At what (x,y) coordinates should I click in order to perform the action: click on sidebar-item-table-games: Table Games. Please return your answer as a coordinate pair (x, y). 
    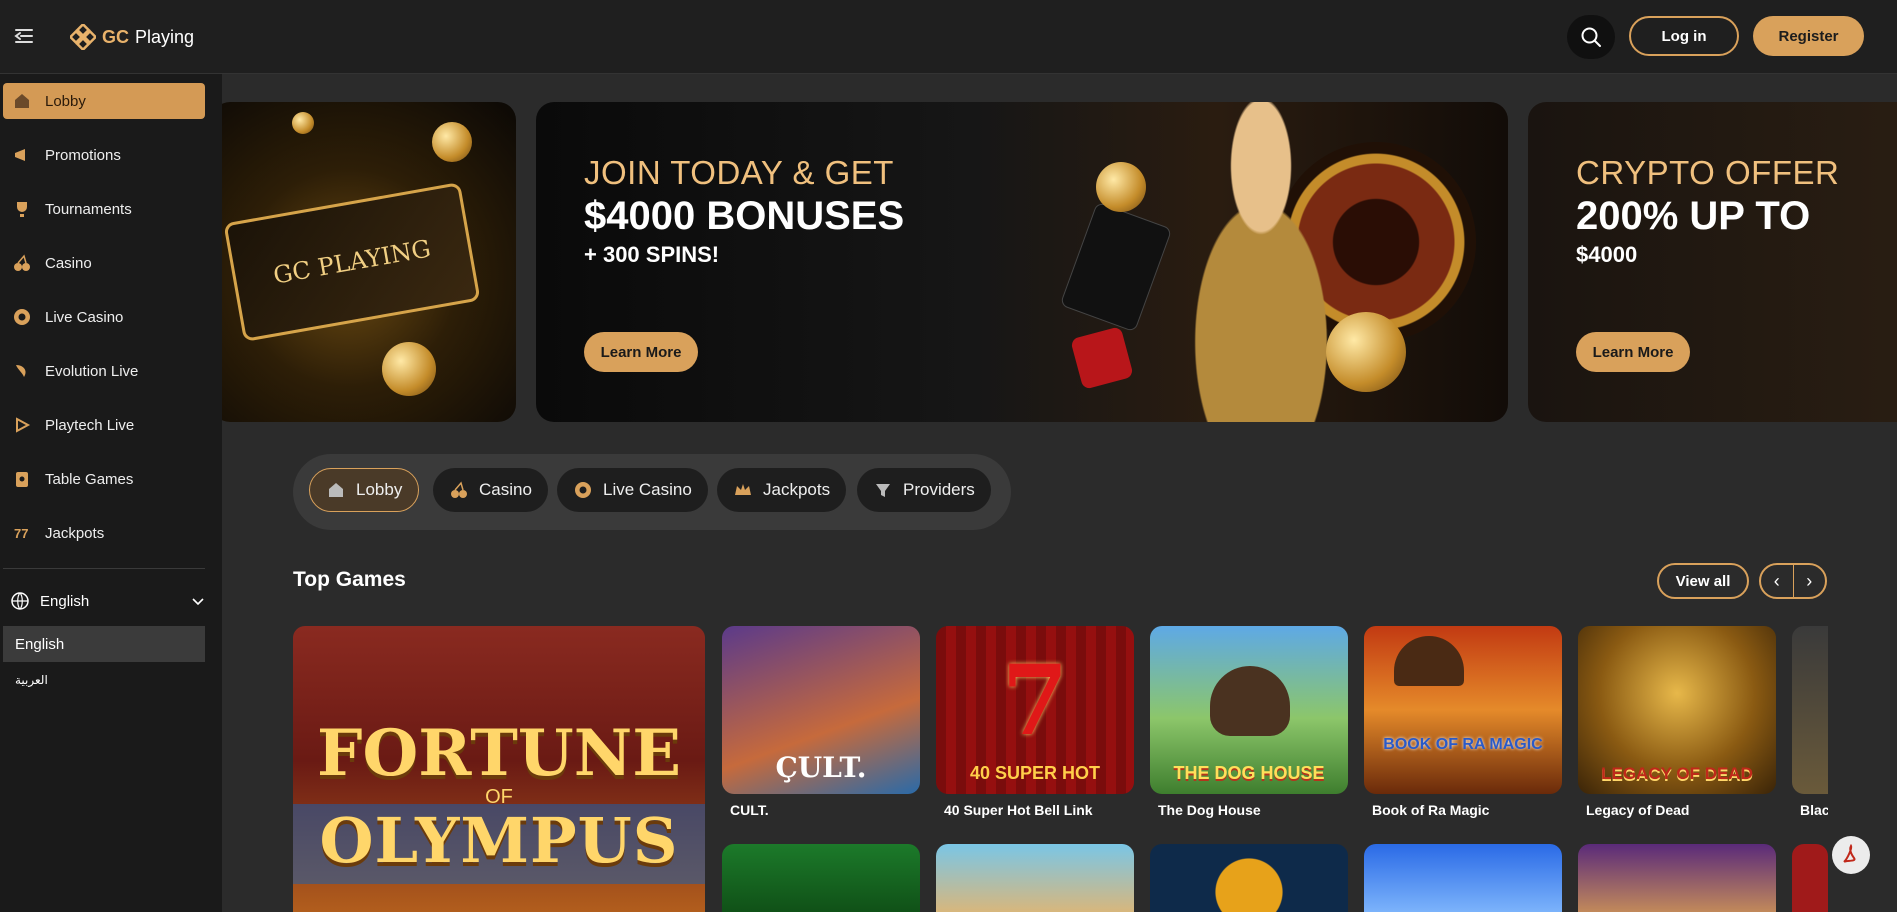
    Looking at the image, I should click on (104, 479).